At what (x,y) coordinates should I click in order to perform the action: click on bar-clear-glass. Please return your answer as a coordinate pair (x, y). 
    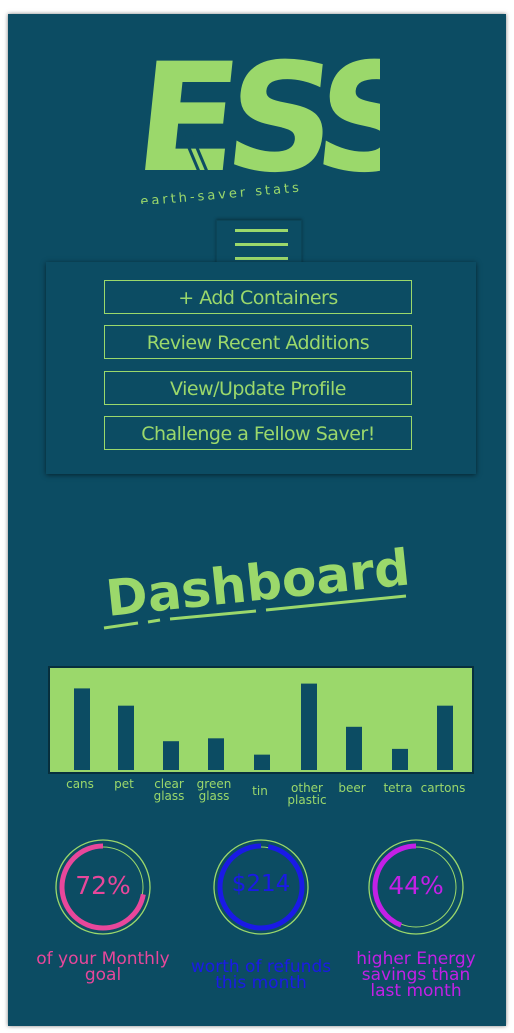
    Looking at the image, I should click on (171, 755).